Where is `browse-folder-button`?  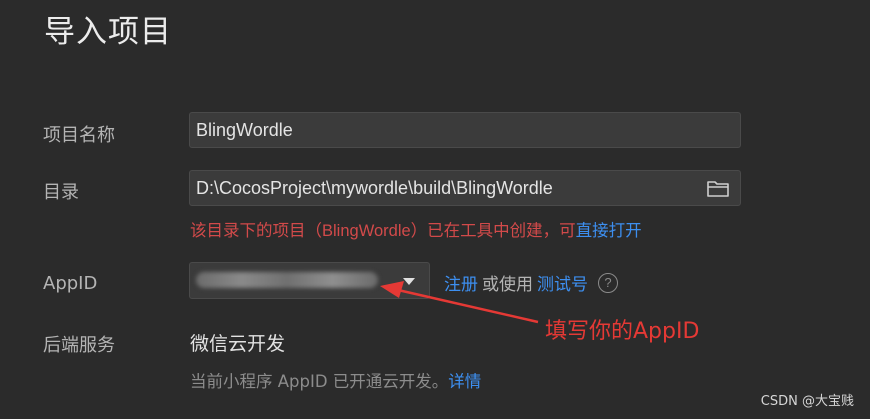
browse-folder-button is located at coordinates (718, 188).